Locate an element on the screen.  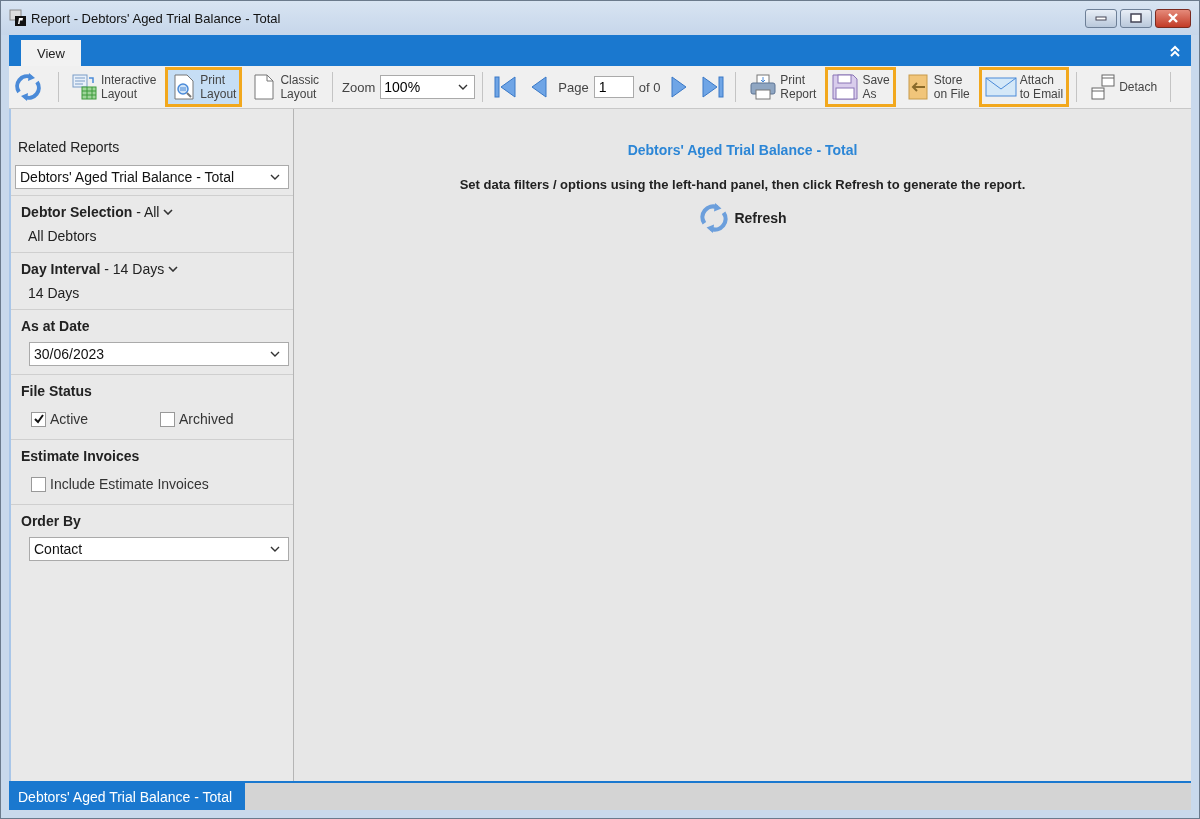
related-reports-dropdown: Debtors' Aged Trial Balance - Total is located at coordinates (152, 177).